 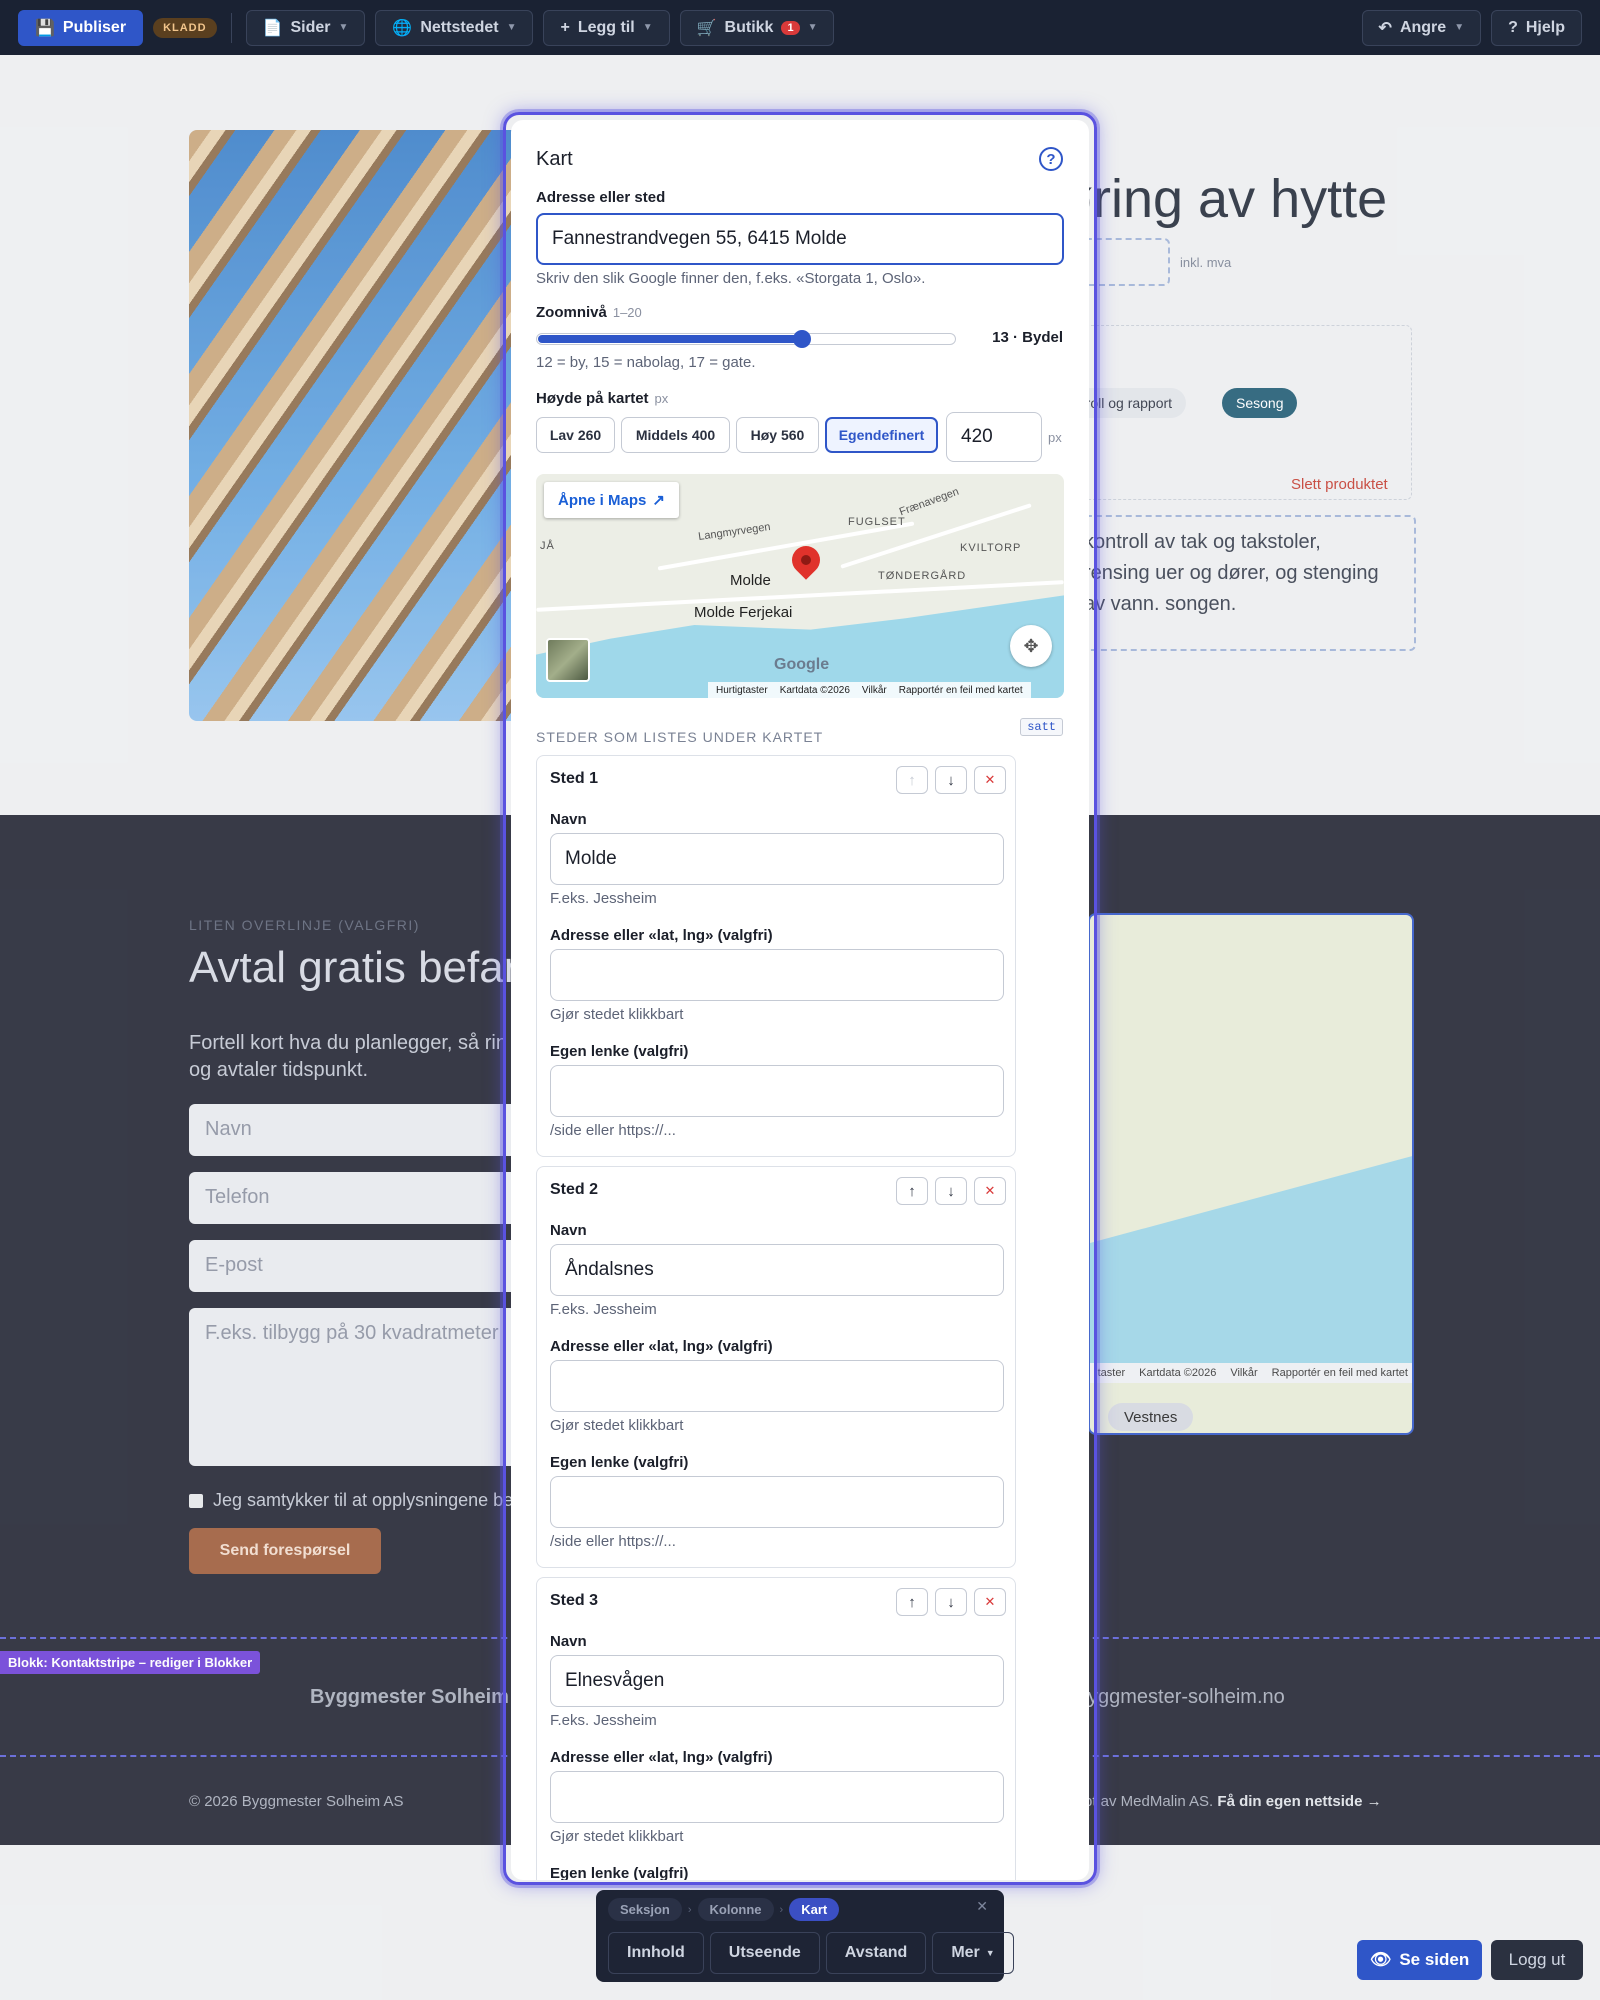 I want to click on map-label: JÅ, so click(x=547, y=546).